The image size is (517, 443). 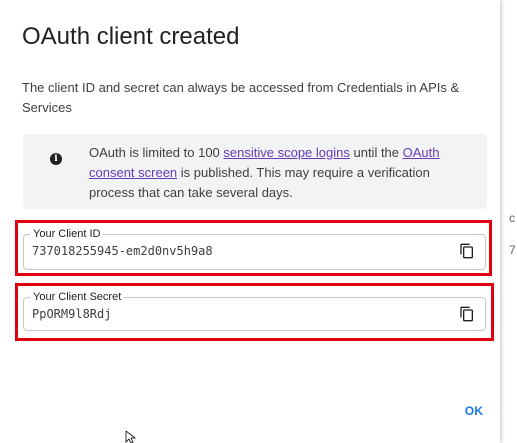 What do you see at coordinates (156, 152) in the screenshot?
I see `info-text-part: OAuth is limited to 100` at bounding box center [156, 152].